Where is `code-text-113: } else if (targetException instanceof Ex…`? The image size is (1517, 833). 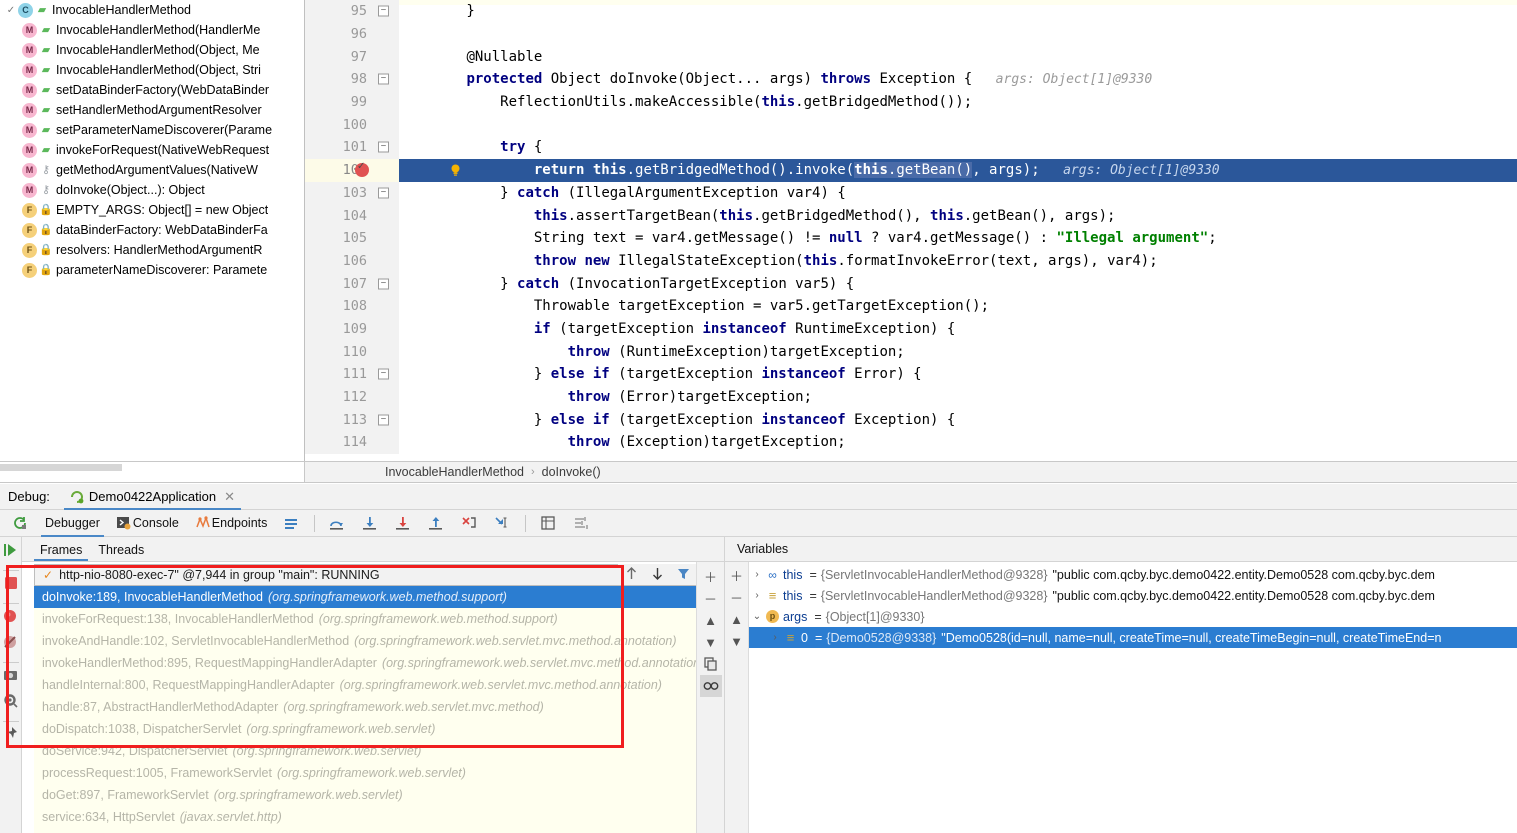
code-text-113: } else if (targetException instanceof Ex… is located at coordinates (958, 419).